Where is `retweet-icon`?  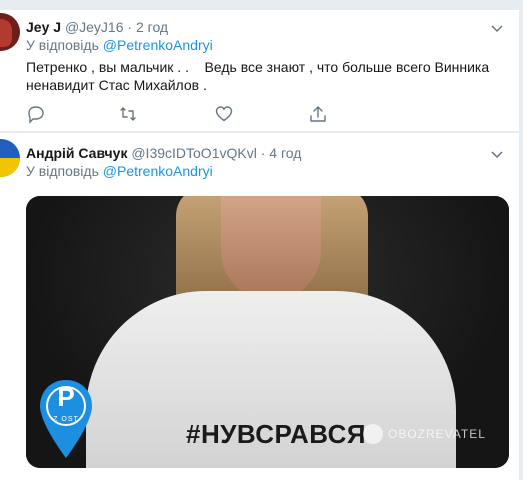 retweet-icon is located at coordinates (128, 114).